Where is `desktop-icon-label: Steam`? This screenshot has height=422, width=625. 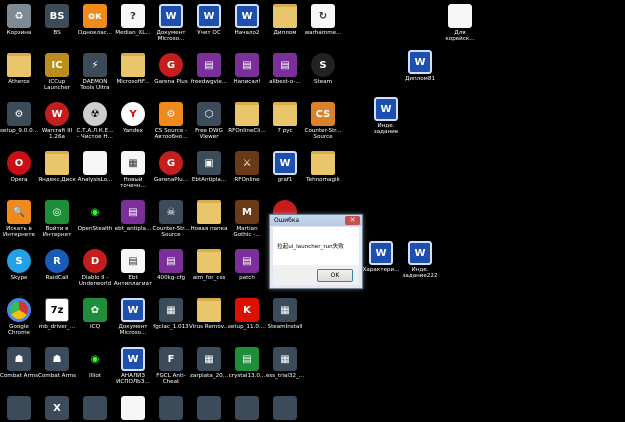 desktop-icon-label: Steam is located at coordinates (323, 82).